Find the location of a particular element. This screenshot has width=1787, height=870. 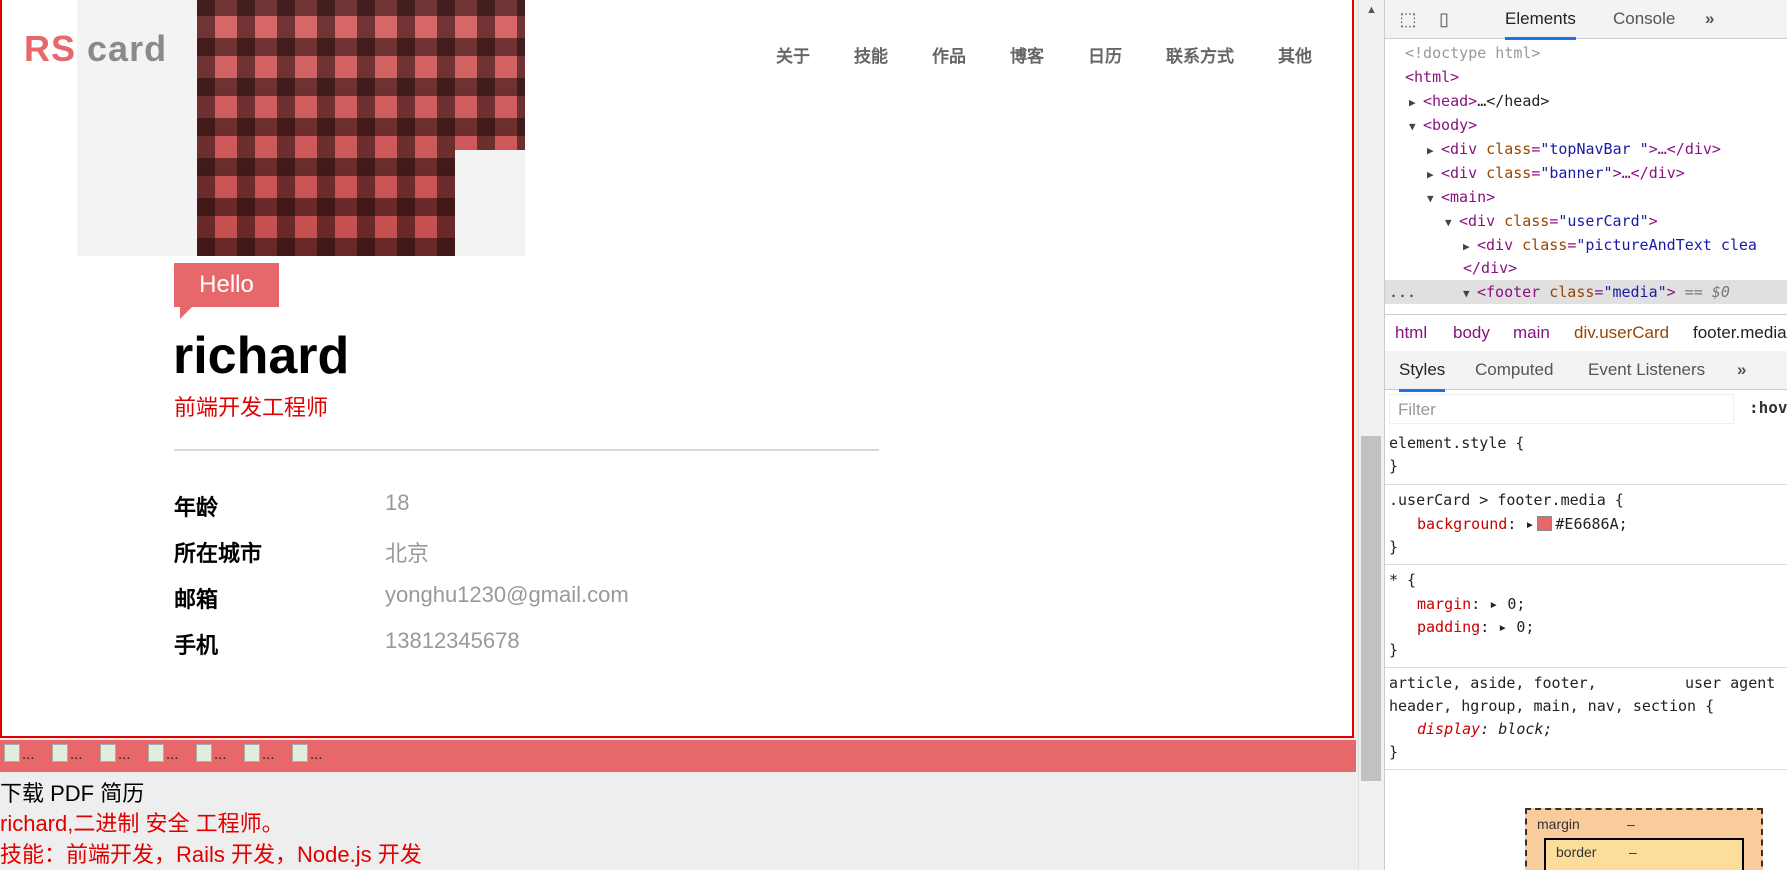

color-swatch-icon is located at coordinates (1545, 523).